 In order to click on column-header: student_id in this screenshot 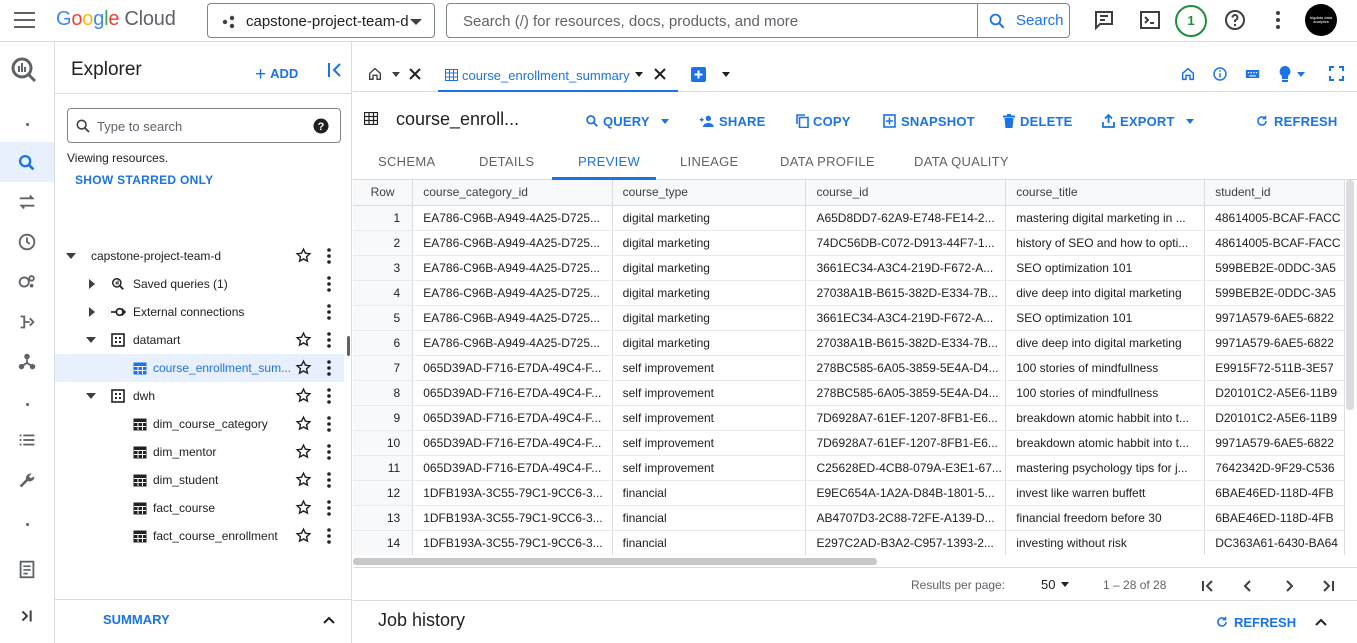, I will do `click(1274, 193)`.